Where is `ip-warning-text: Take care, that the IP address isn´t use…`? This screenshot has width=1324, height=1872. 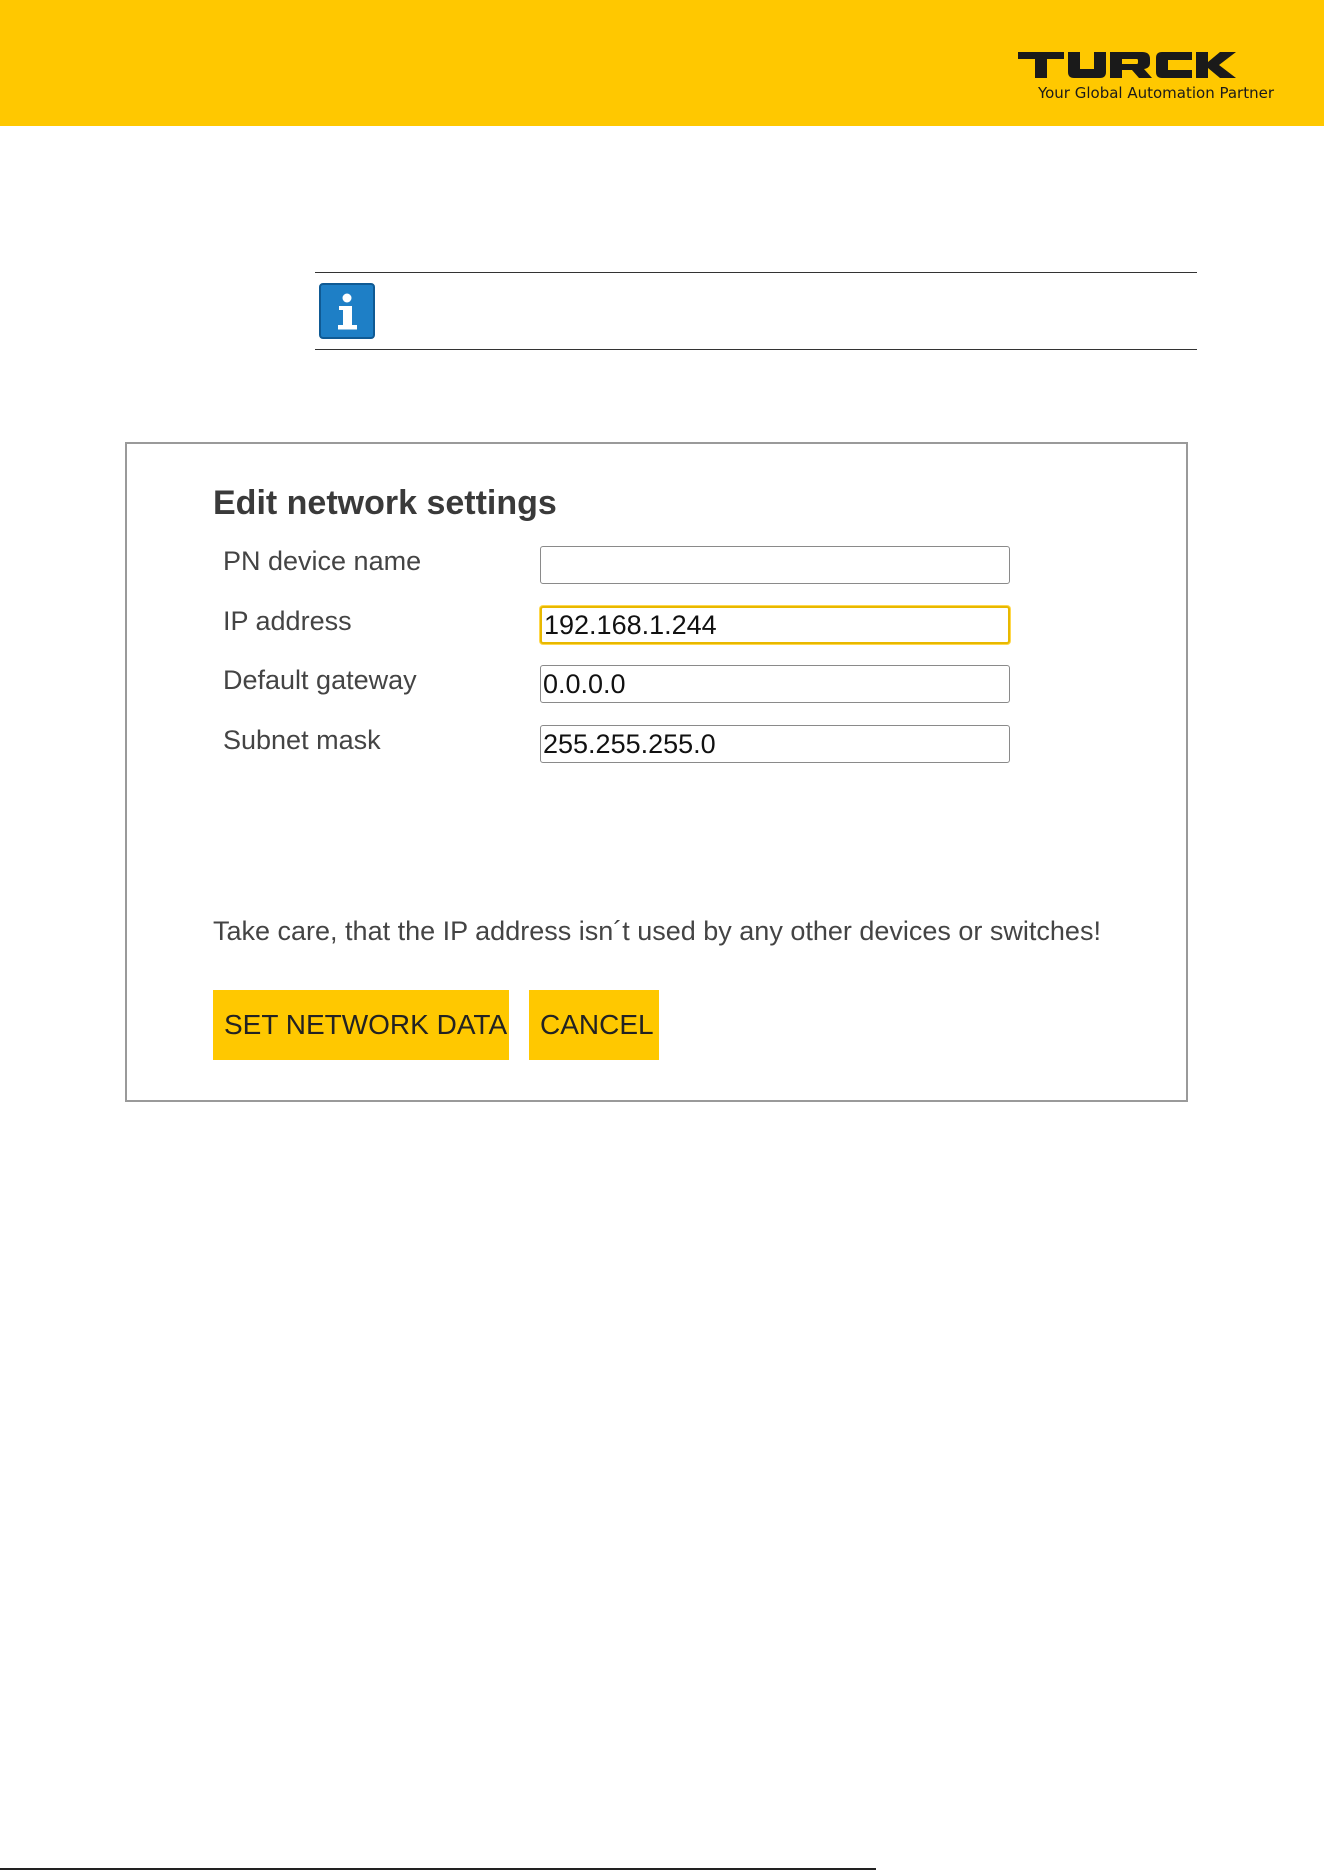 ip-warning-text: Take care, that the IP address isn´t use… is located at coordinates (657, 931).